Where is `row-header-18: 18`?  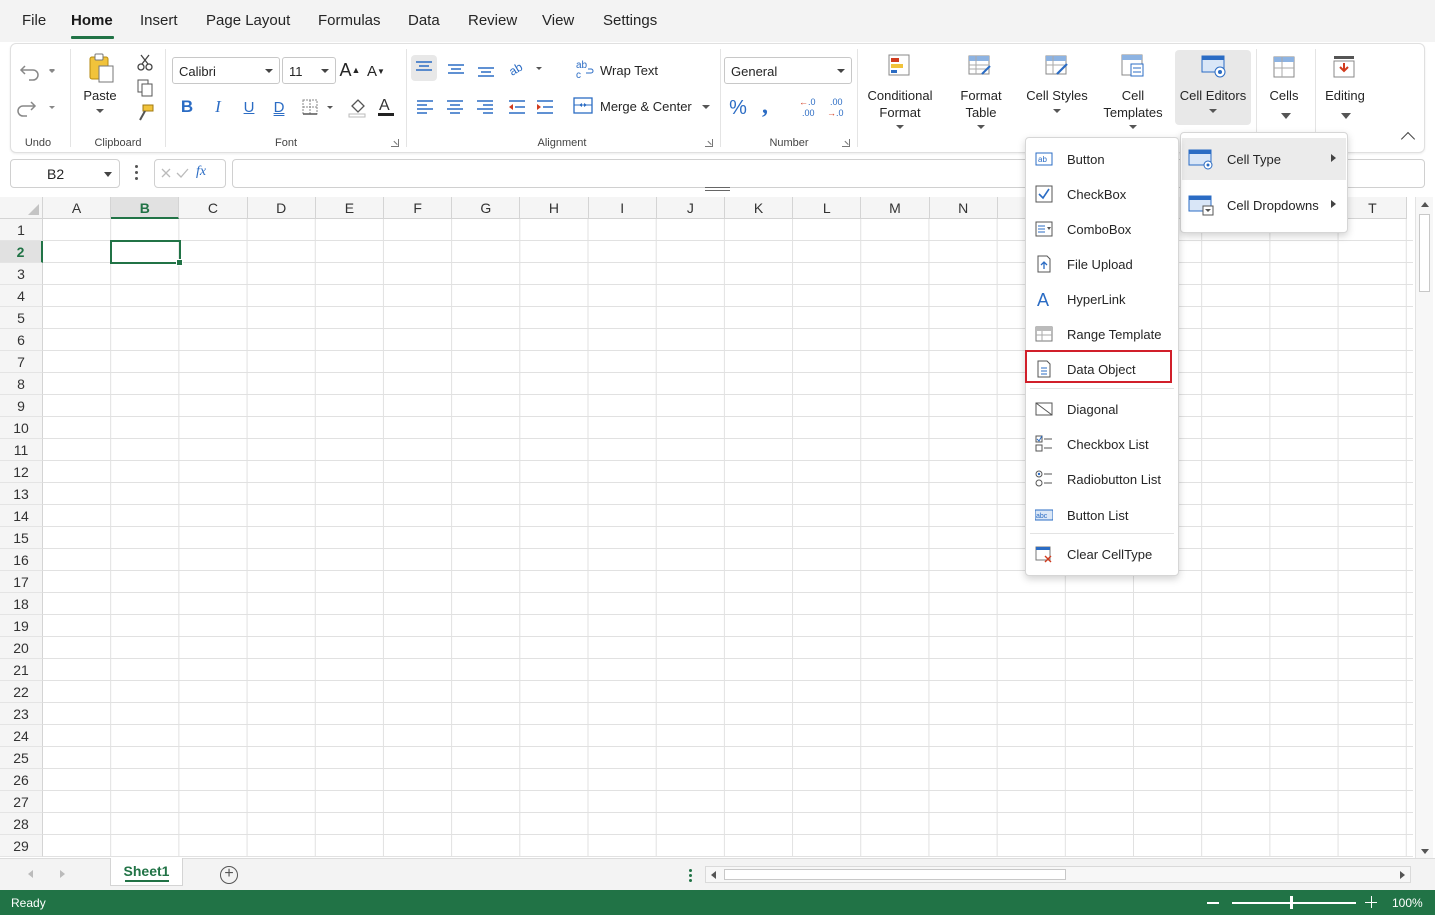 row-header-18: 18 is located at coordinates (21, 604).